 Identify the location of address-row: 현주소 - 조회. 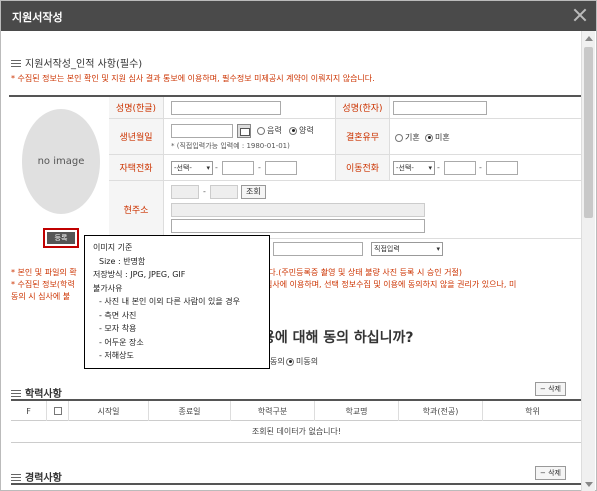
(345, 210).